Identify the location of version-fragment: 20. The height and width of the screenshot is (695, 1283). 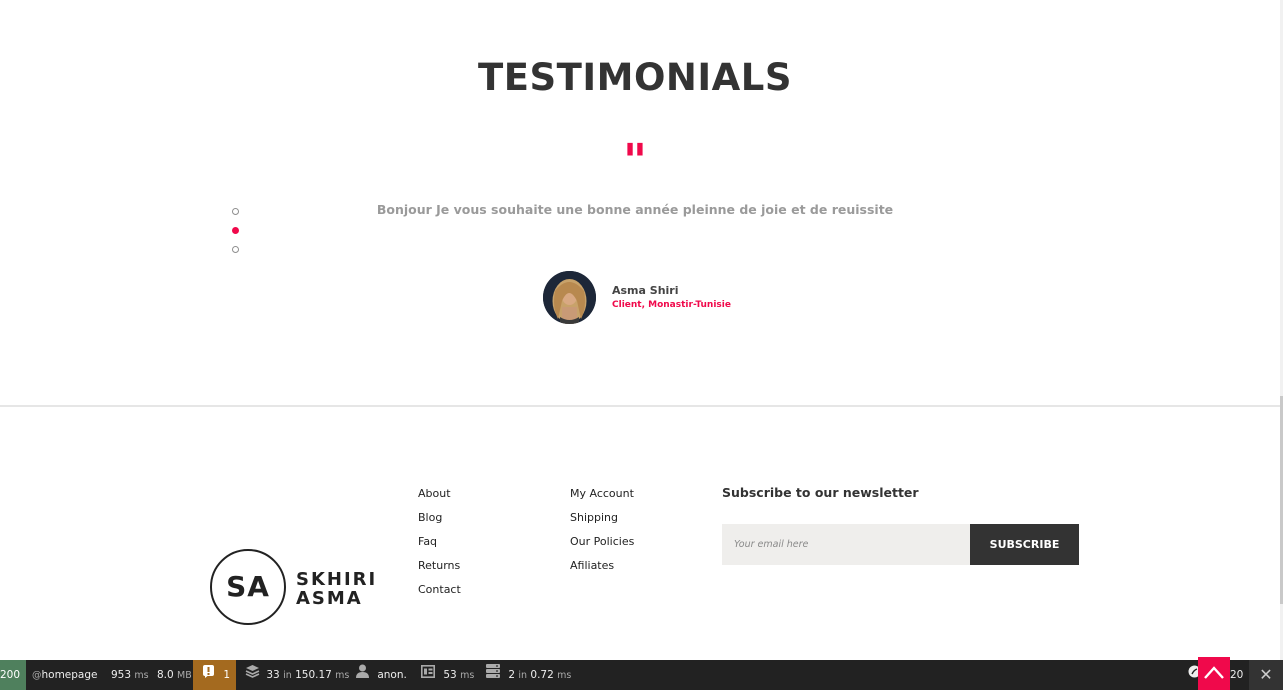
(1237, 675).